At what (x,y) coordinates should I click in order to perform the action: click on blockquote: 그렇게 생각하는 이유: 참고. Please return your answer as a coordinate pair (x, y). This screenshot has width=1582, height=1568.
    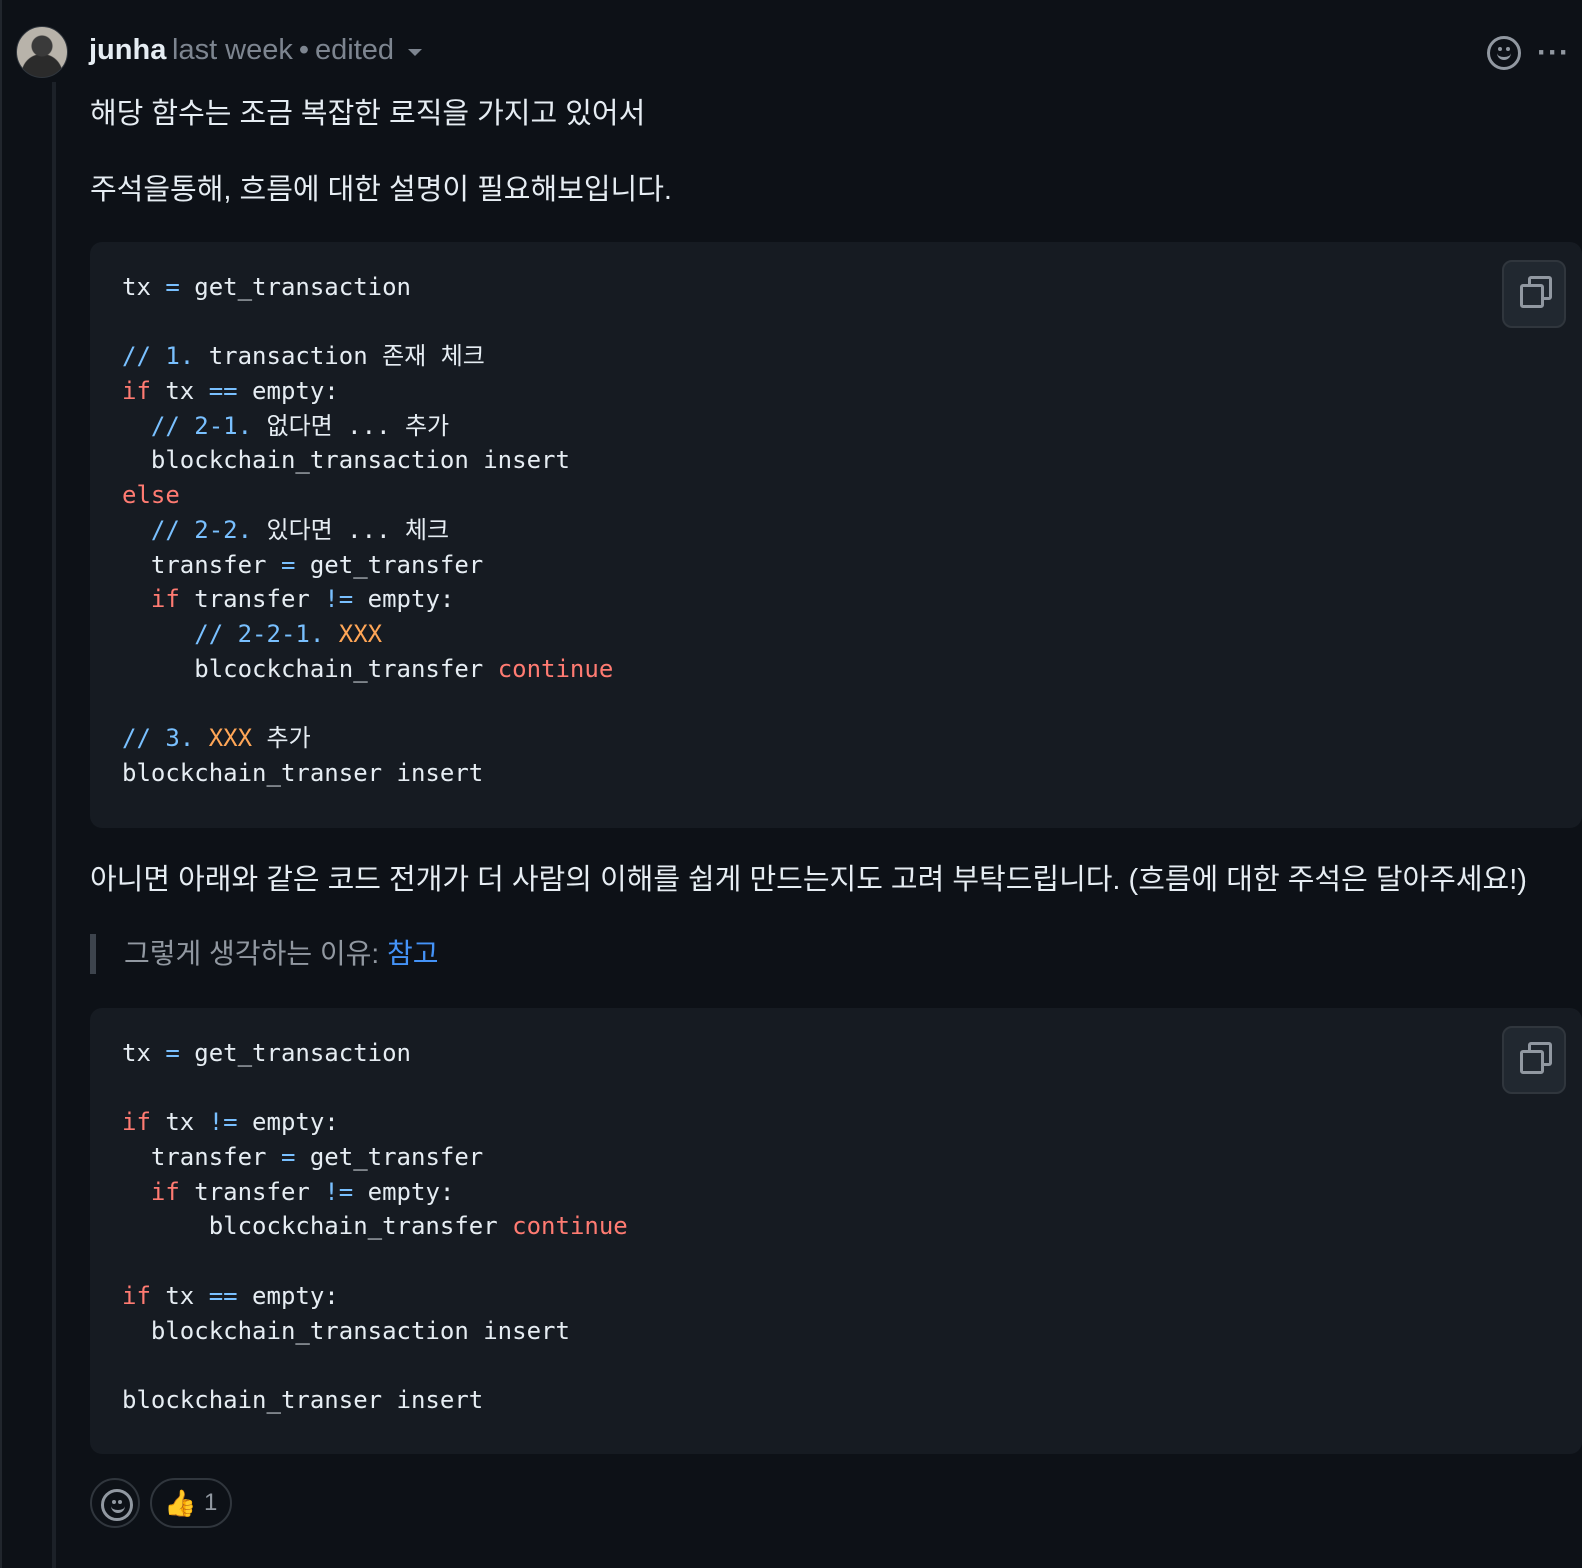
    Looking at the image, I should click on (264, 954).